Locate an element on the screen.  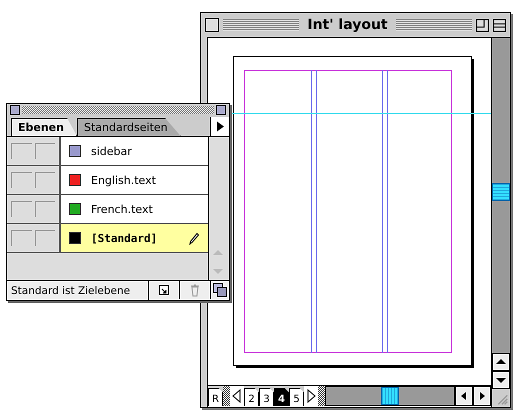
collapse-box-icon is located at coordinates (499, 25).